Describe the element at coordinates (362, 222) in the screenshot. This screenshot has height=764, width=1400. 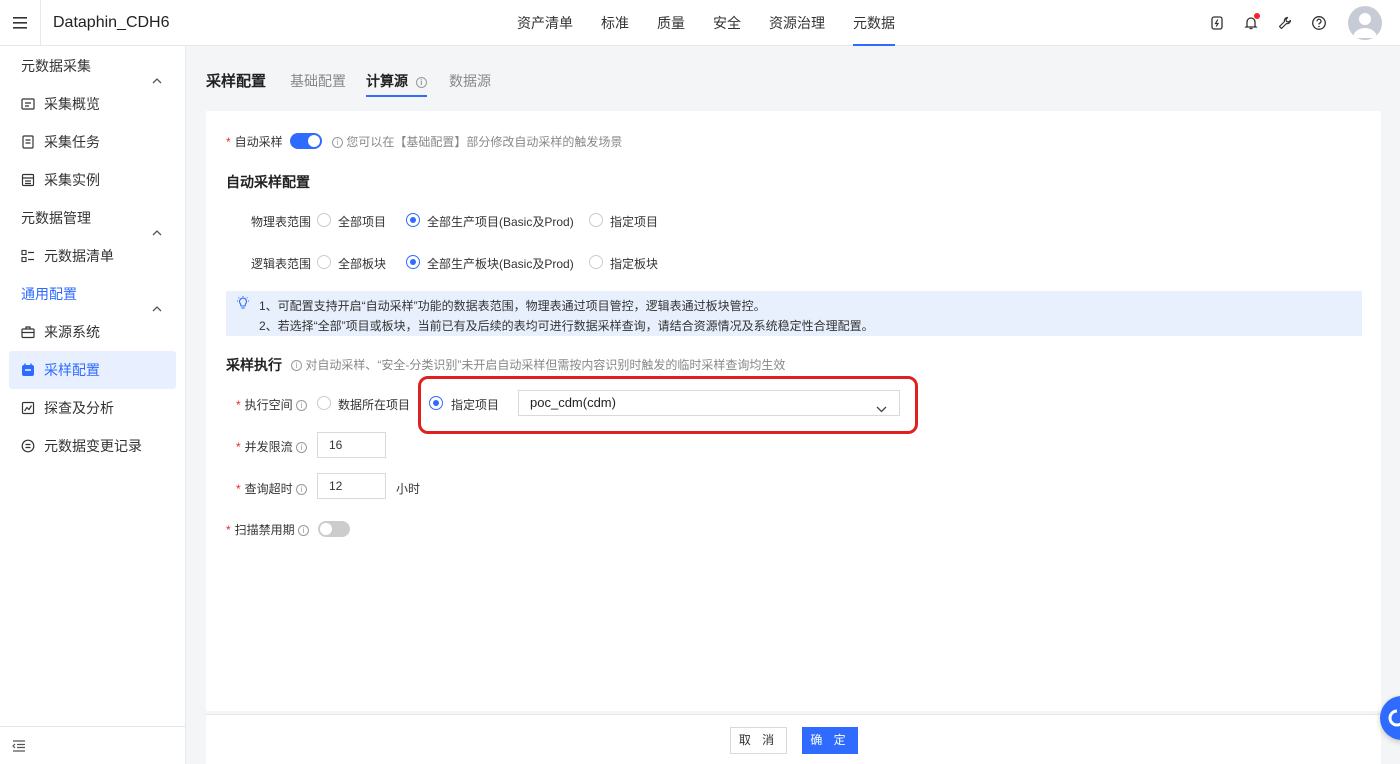
I see `radio-all-projects-label: 全部项目` at that location.